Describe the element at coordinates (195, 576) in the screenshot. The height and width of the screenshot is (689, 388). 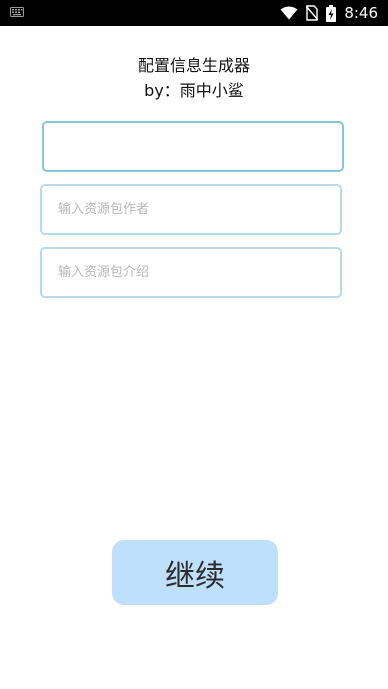
I see `continue-button-label: 继续` at that location.